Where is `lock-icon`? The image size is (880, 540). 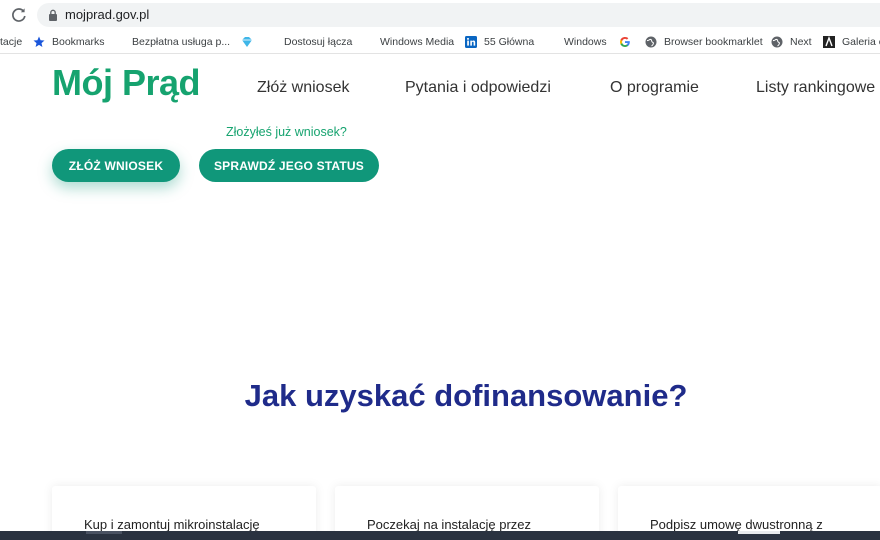 lock-icon is located at coordinates (53, 15).